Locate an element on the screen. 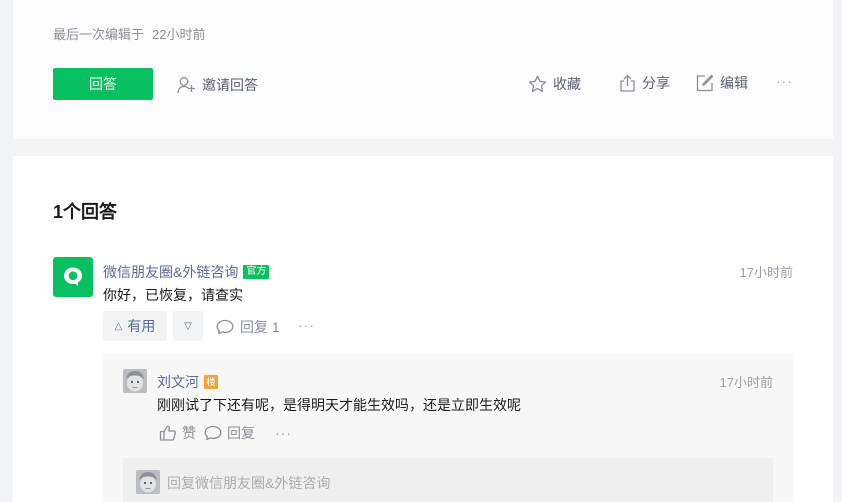 Image resolution: width=842 pixels, height=502 pixels. reply-author-name: 刘文河 is located at coordinates (178, 382).